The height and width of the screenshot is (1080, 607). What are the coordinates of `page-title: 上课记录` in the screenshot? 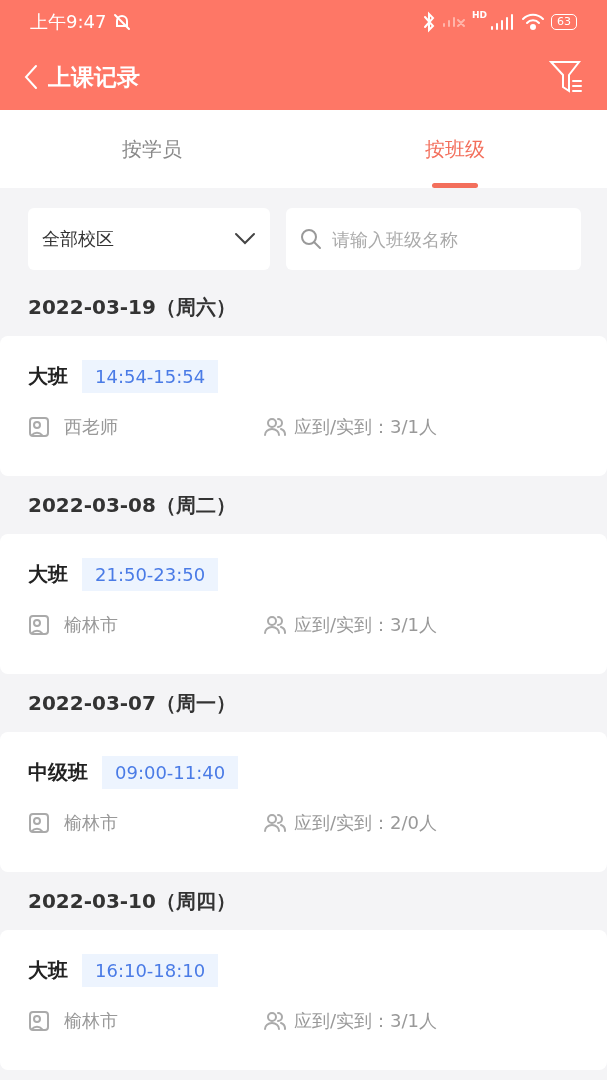 It's located at (94, 77).